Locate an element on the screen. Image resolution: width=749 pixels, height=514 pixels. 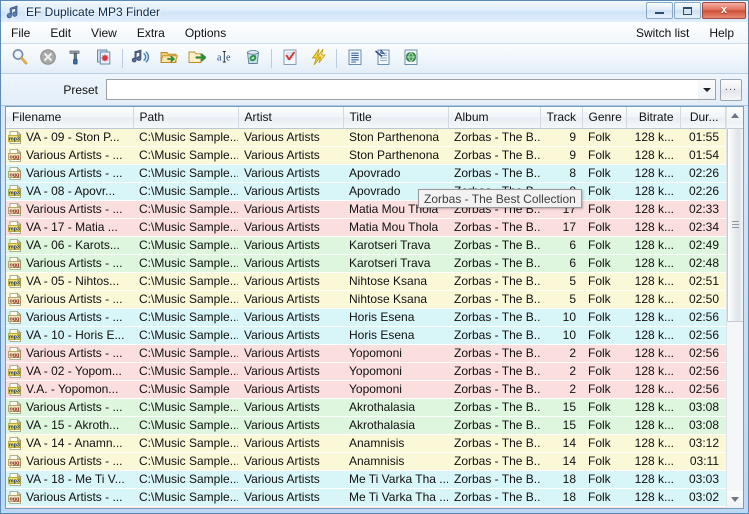
cell-duration: 02:26 is located at coordinates (703, 191).